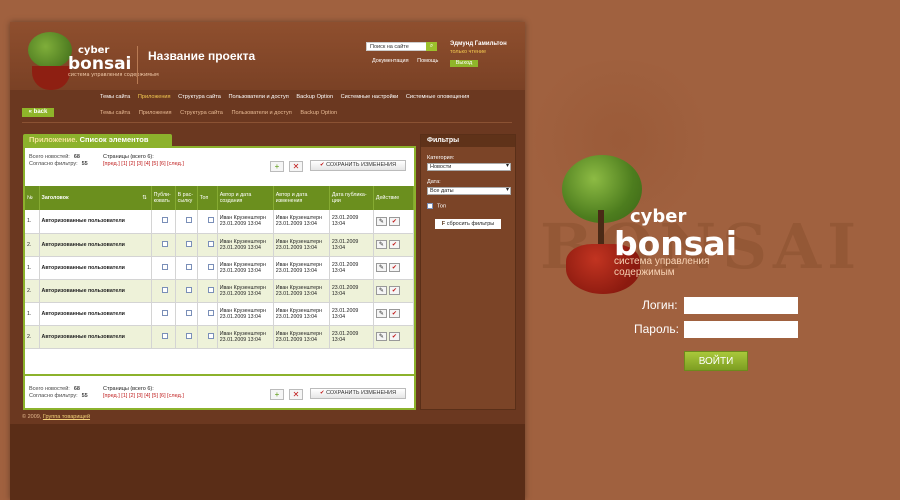 This screenshot has height=500, width=900. I want to click on nav-item-alerts: Системные оповещения, so click(437, 97).